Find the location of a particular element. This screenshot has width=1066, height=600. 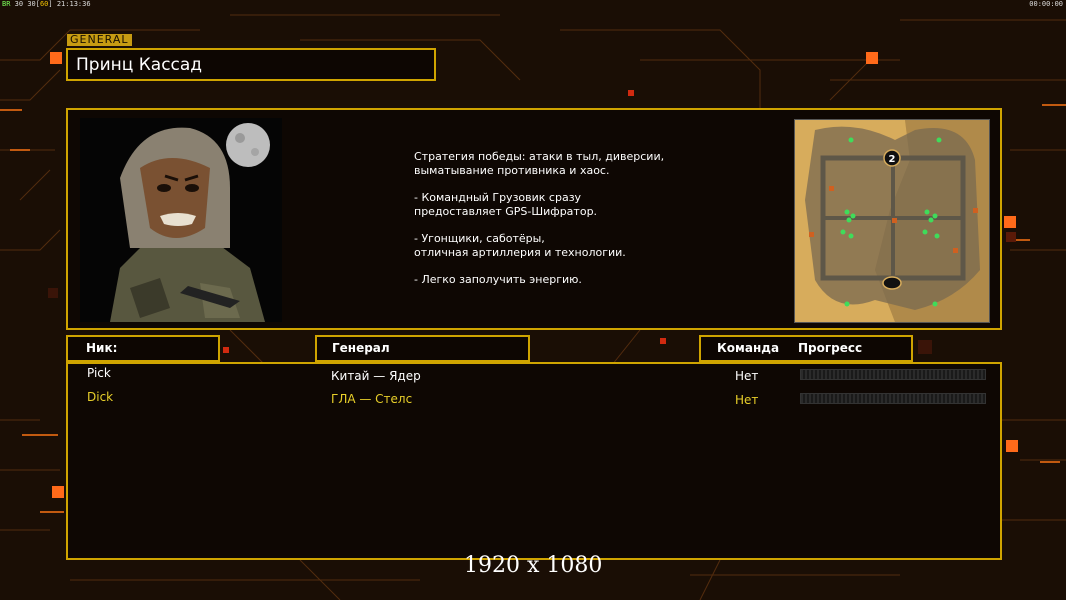

start-marker-label: 2 is located at coordinates (892, 159).